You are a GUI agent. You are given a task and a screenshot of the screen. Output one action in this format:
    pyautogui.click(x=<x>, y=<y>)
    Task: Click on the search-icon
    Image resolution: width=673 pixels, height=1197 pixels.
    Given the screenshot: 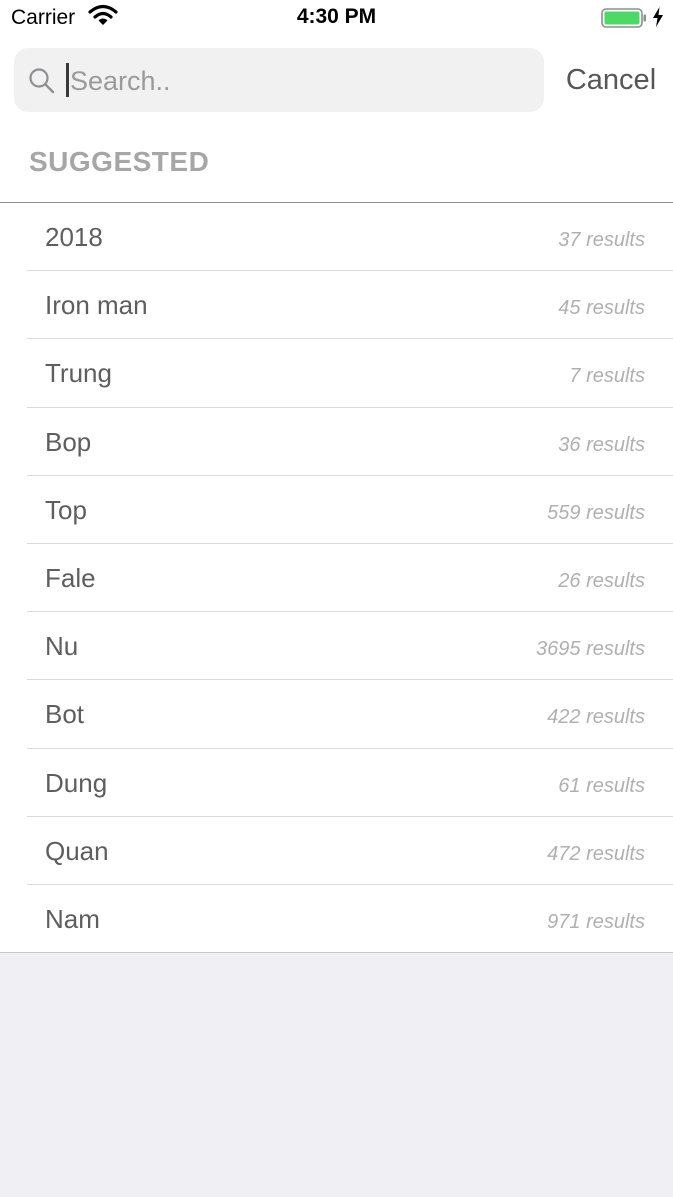 What is the action you would take?
    pyautogui.click(x=42, y=81)
    